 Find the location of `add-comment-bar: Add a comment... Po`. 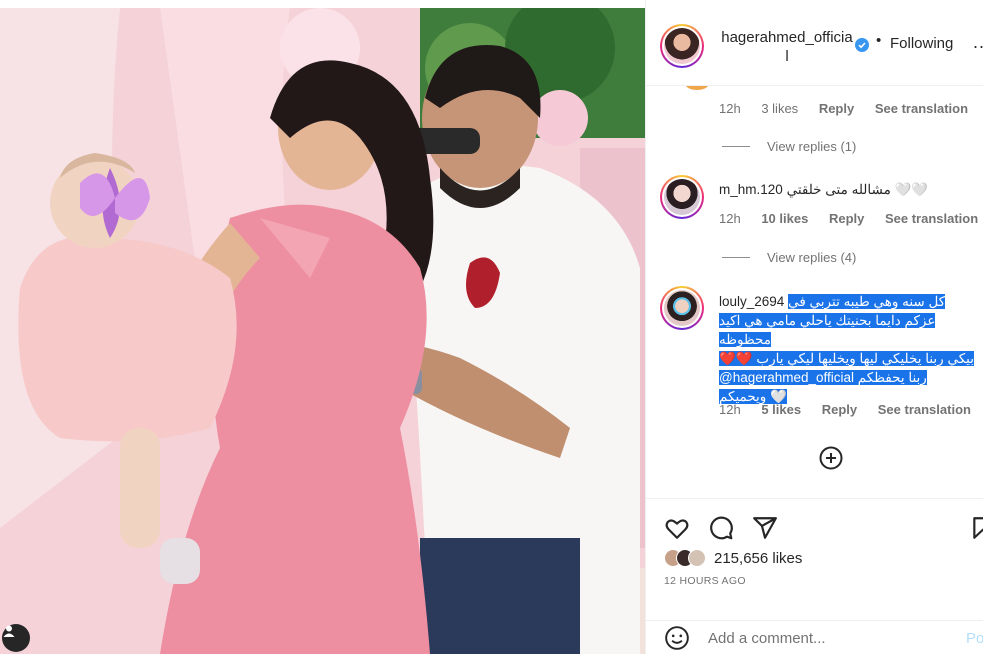

add-comment-bar: Add a comment... Po is located at coordinates (814, 637).